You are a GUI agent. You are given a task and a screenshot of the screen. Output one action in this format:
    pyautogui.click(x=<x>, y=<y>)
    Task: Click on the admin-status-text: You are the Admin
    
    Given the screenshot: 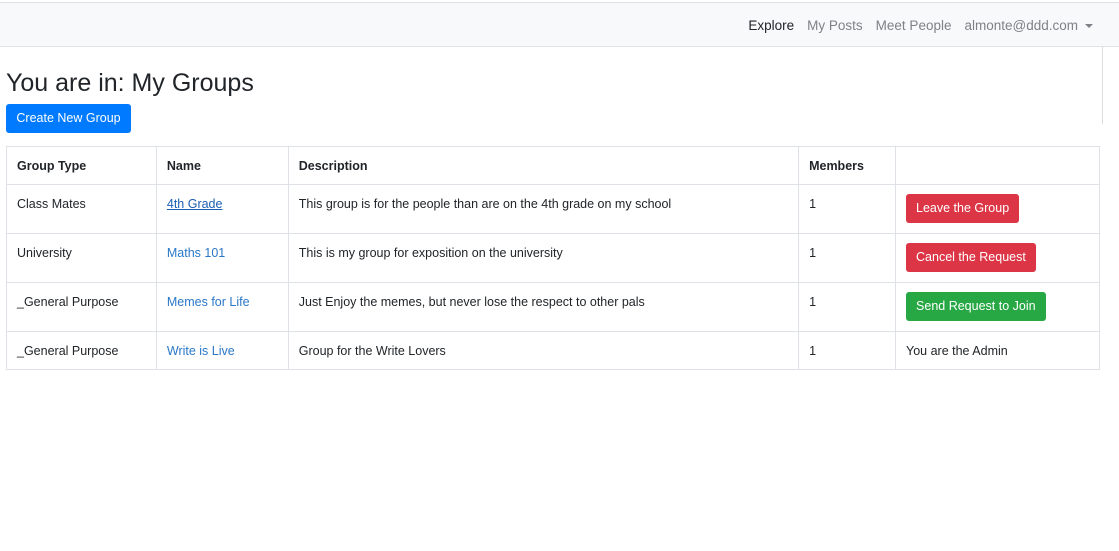 What is the action you would take?
    pyautogui.click(x=997, y=350)
    